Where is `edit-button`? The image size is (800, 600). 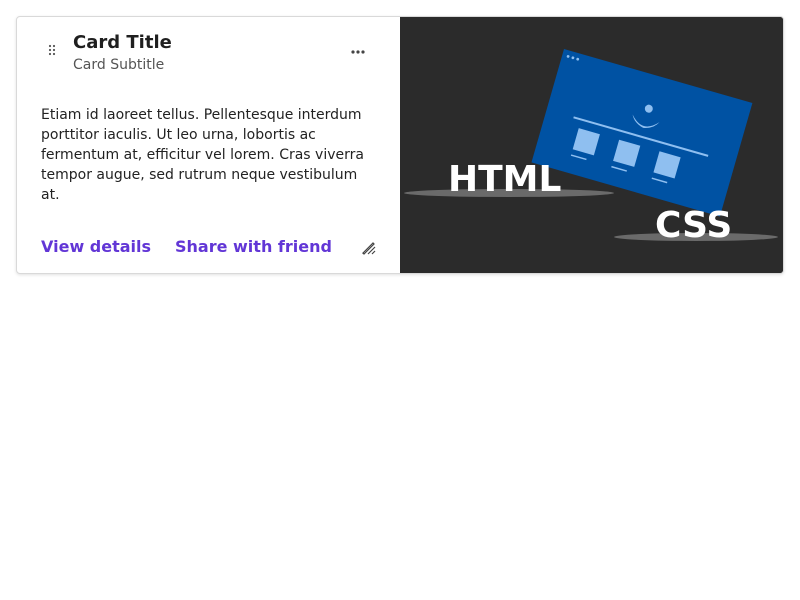 edit-button is located at coordinates (368, 248).